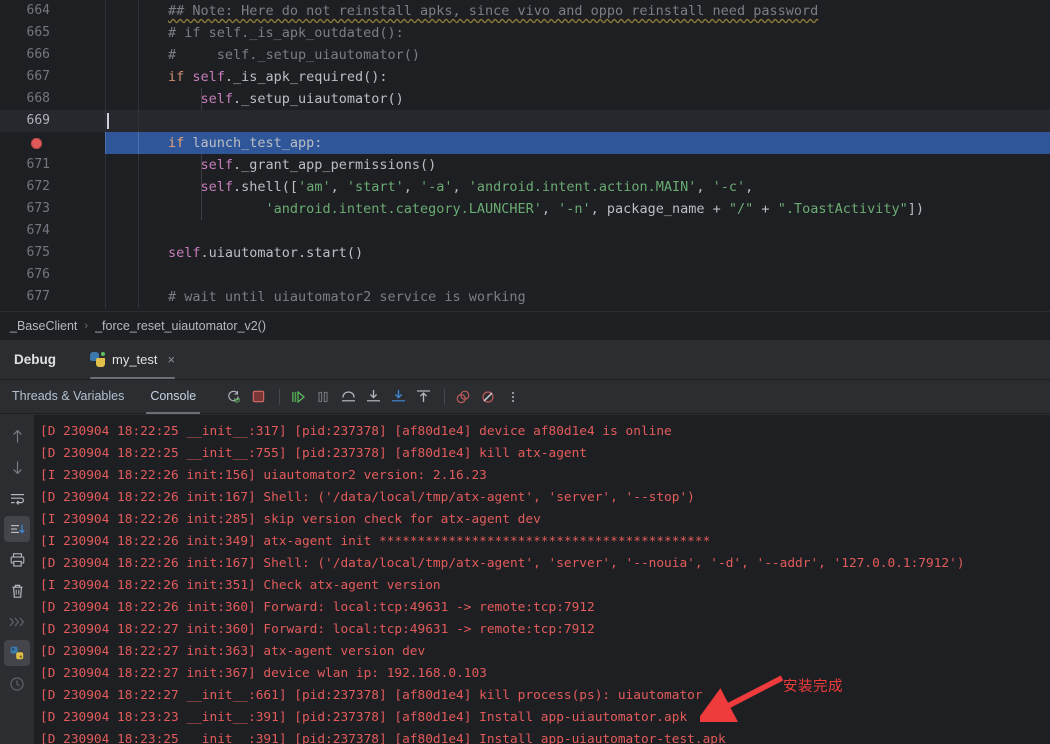 Image resolution: width=1050 pixels, height=744 pixels. What do you see at coordinates (172, 359) in the screenshot?
I see `close-icon: ×` at bounding box center [172, 359].